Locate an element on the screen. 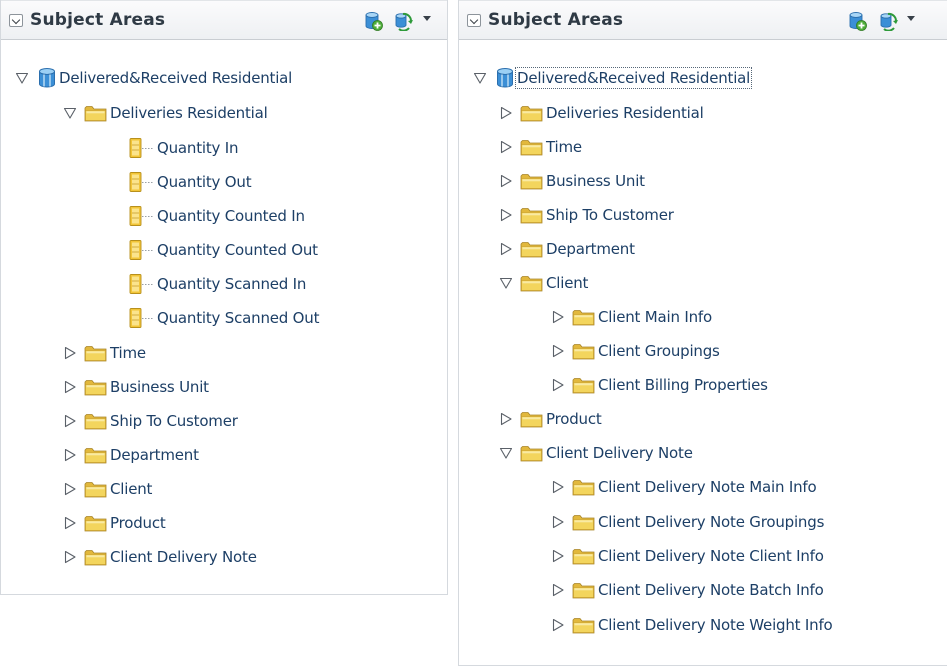  tree-item-label: Time is located at coordinates (128, 353).